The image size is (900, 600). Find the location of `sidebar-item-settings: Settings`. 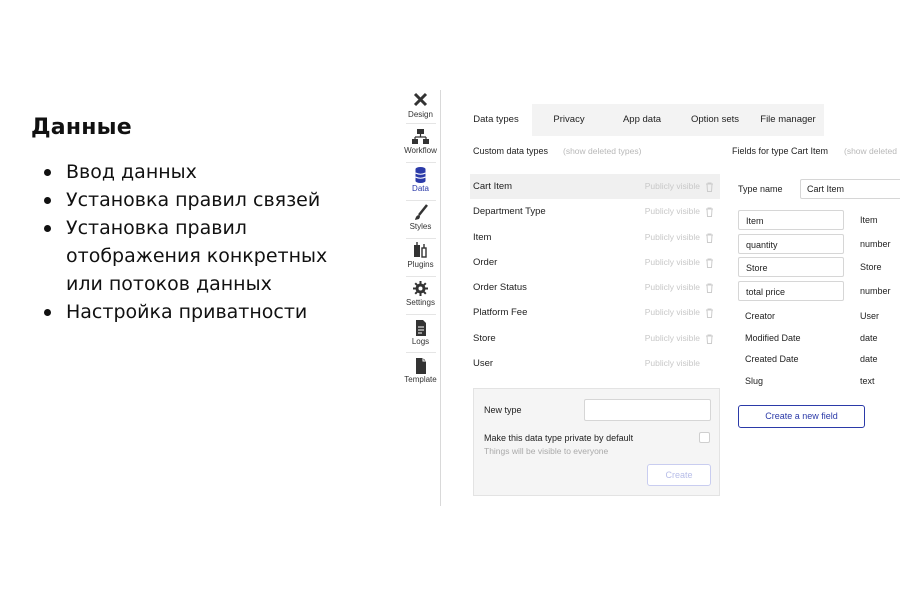

sidebar-item-settings: Settings is located at coordinates (420, 298).